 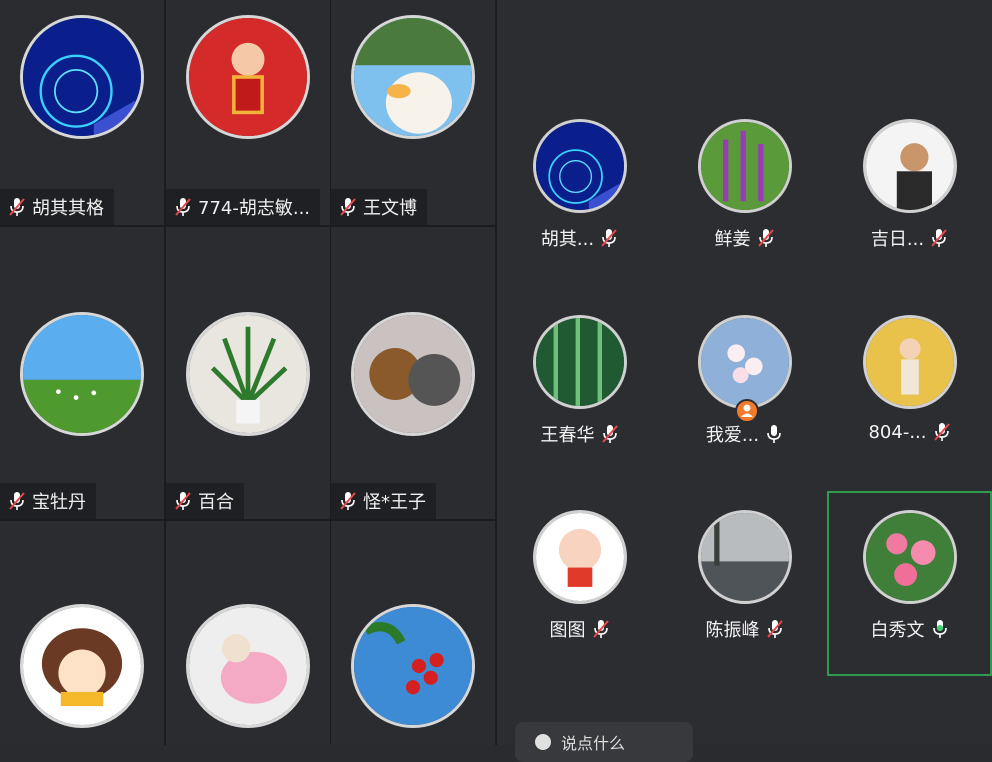 What do you see at coordinates (909, 583) in the screenshot?
I see `active-speaker-highlight` at bounding box center [909, 583].